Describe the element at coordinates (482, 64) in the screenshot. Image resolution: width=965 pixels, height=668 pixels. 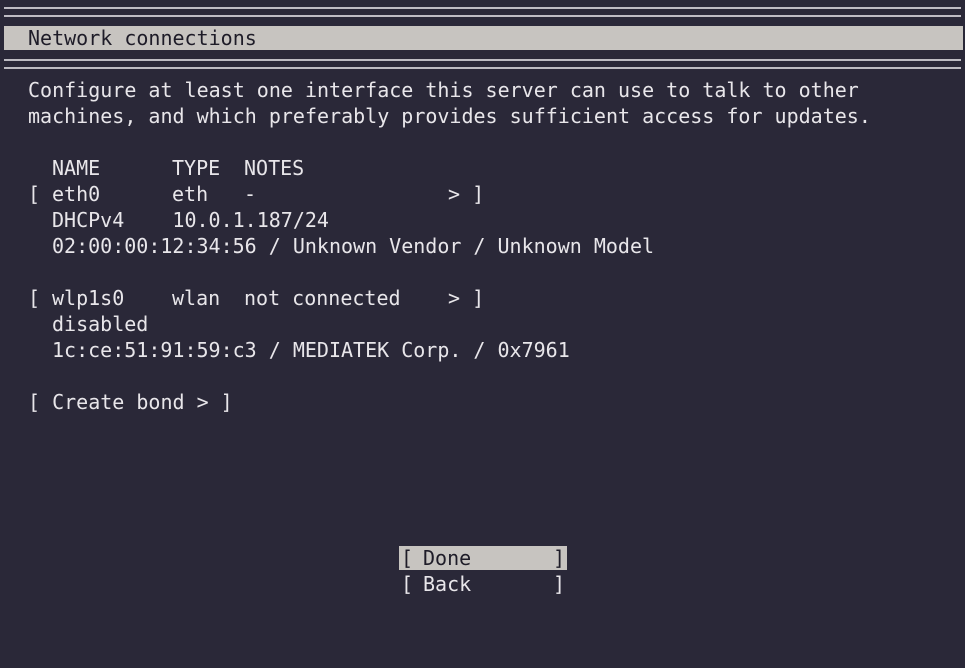
I see `title-separator` at that location.